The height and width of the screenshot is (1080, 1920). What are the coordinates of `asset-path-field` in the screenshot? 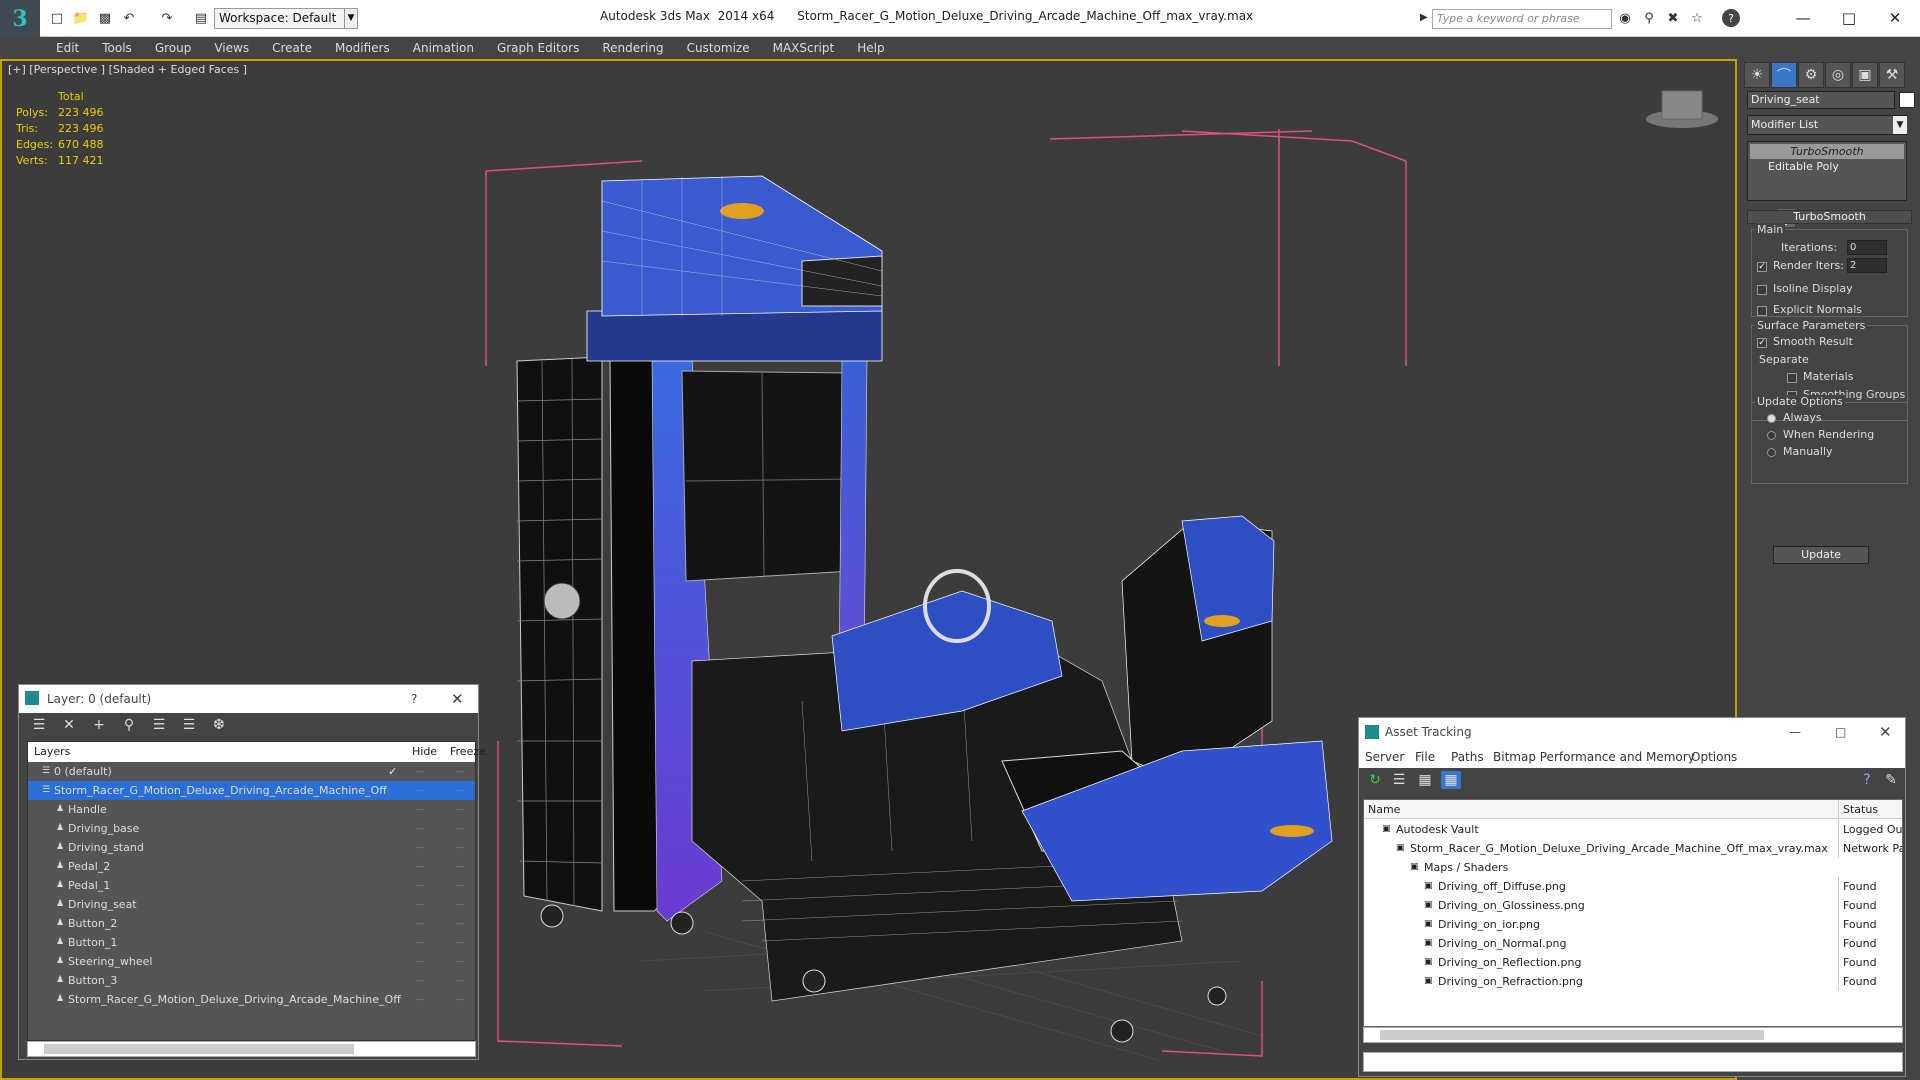 It's located at (1633, 1062).